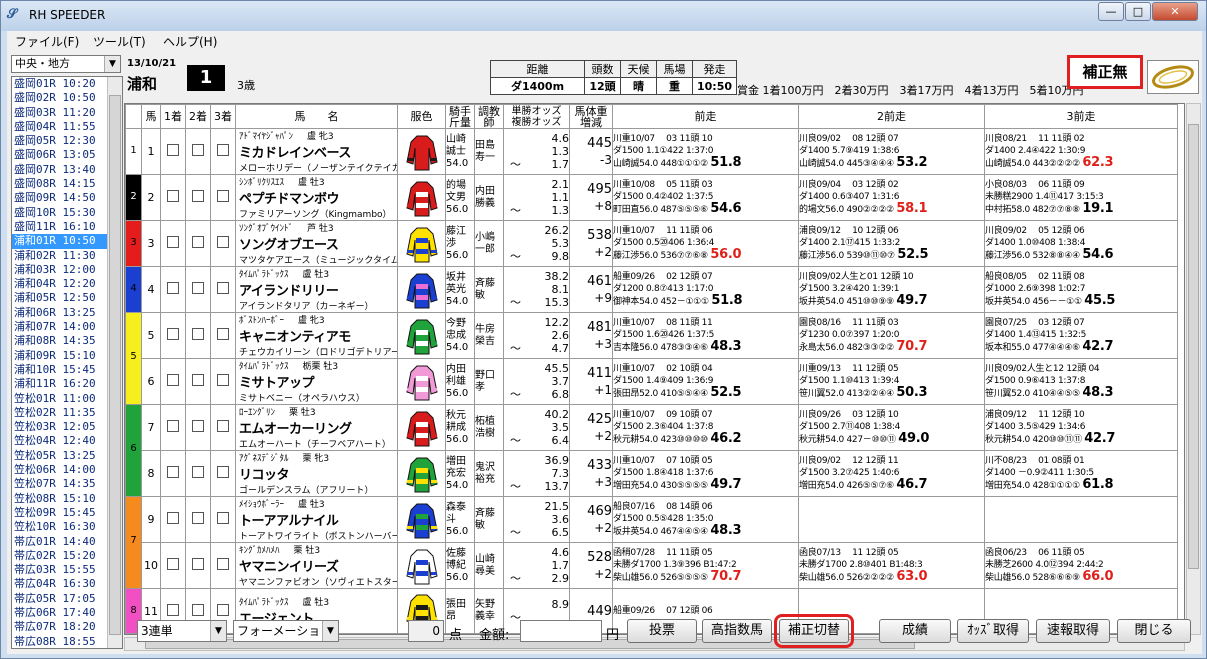 The image size is (1207, 659). I want to click on race-list-item: 帯広04R 16:30, so click(59, 584).